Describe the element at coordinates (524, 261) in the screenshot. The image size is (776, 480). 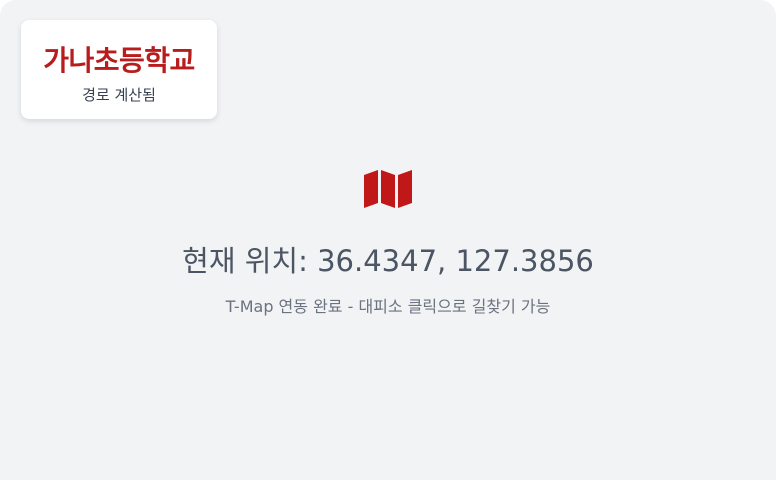
I see `longitude-value: 127.3856` at that location.